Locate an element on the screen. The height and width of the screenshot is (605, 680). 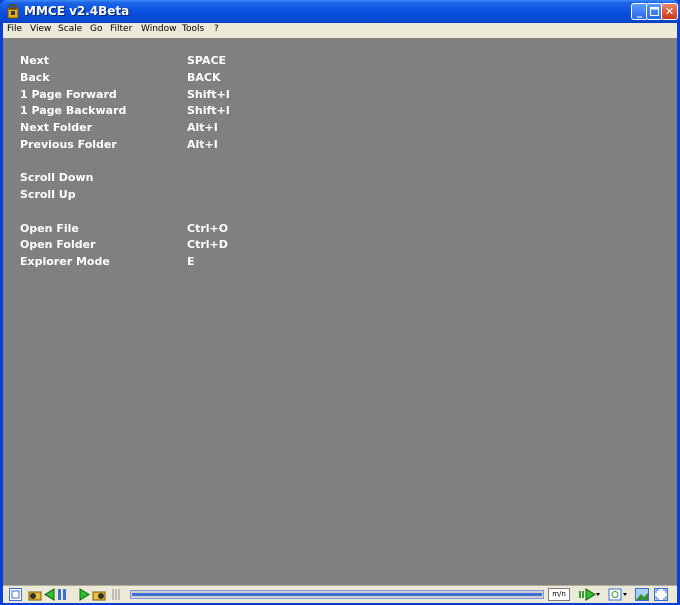
shortcut-label: Previous Folder is located at coordinates (68, 144).